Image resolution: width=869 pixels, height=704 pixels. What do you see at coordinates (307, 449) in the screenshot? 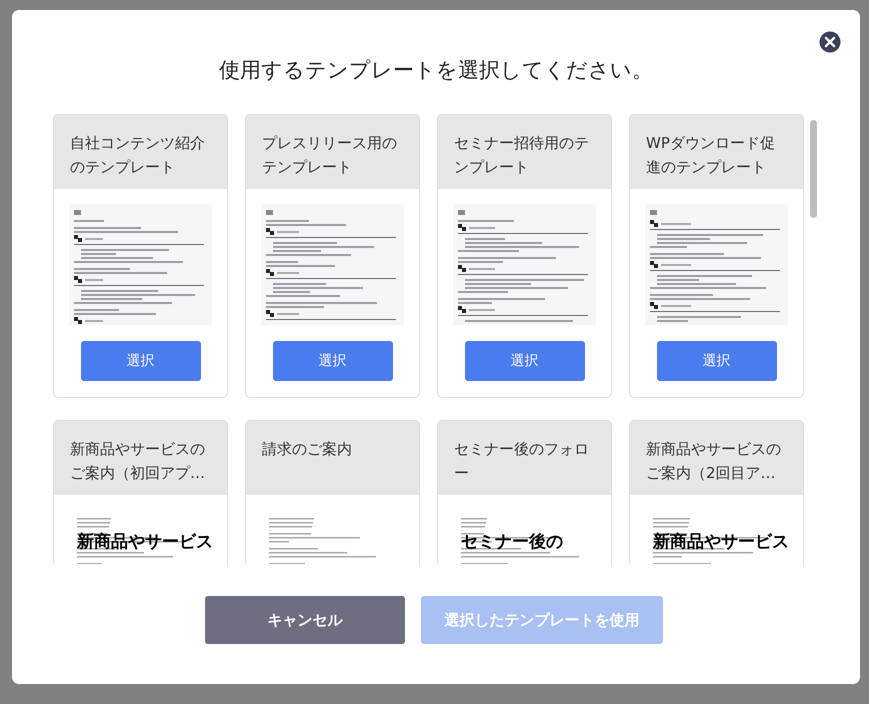
I see `template-title: 請求のご案内` at bounding box center [307, 449].